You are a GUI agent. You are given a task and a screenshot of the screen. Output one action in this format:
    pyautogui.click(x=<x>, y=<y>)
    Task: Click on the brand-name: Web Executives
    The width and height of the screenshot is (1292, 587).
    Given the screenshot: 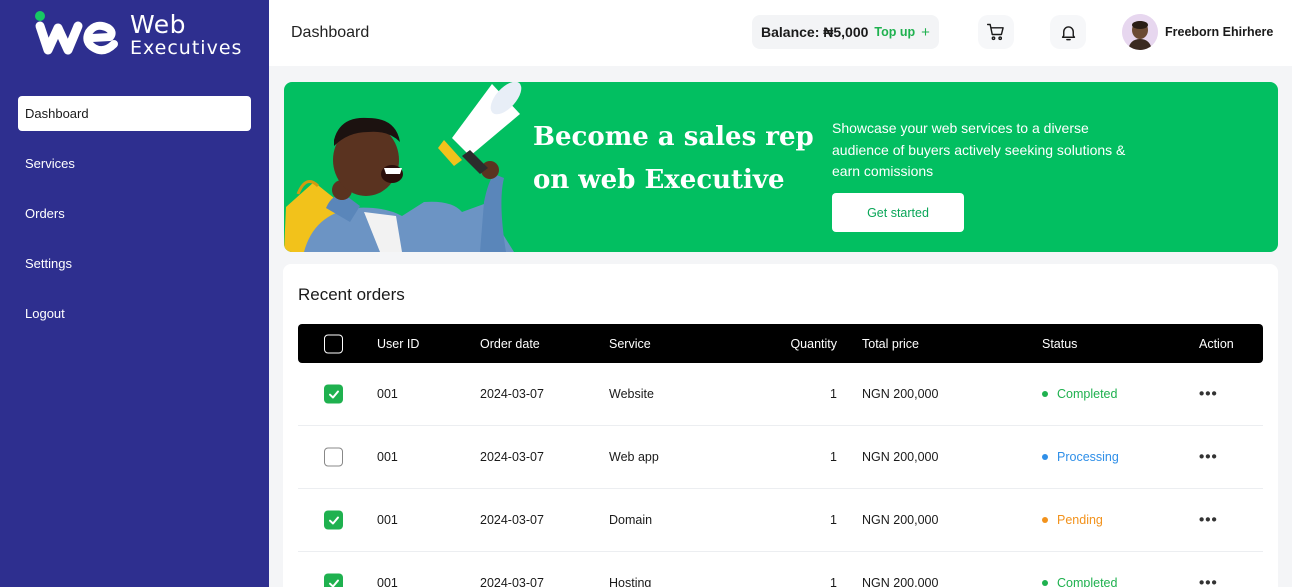 What is the action you would take?
    pyautogui.click(x=186, y=35)
    